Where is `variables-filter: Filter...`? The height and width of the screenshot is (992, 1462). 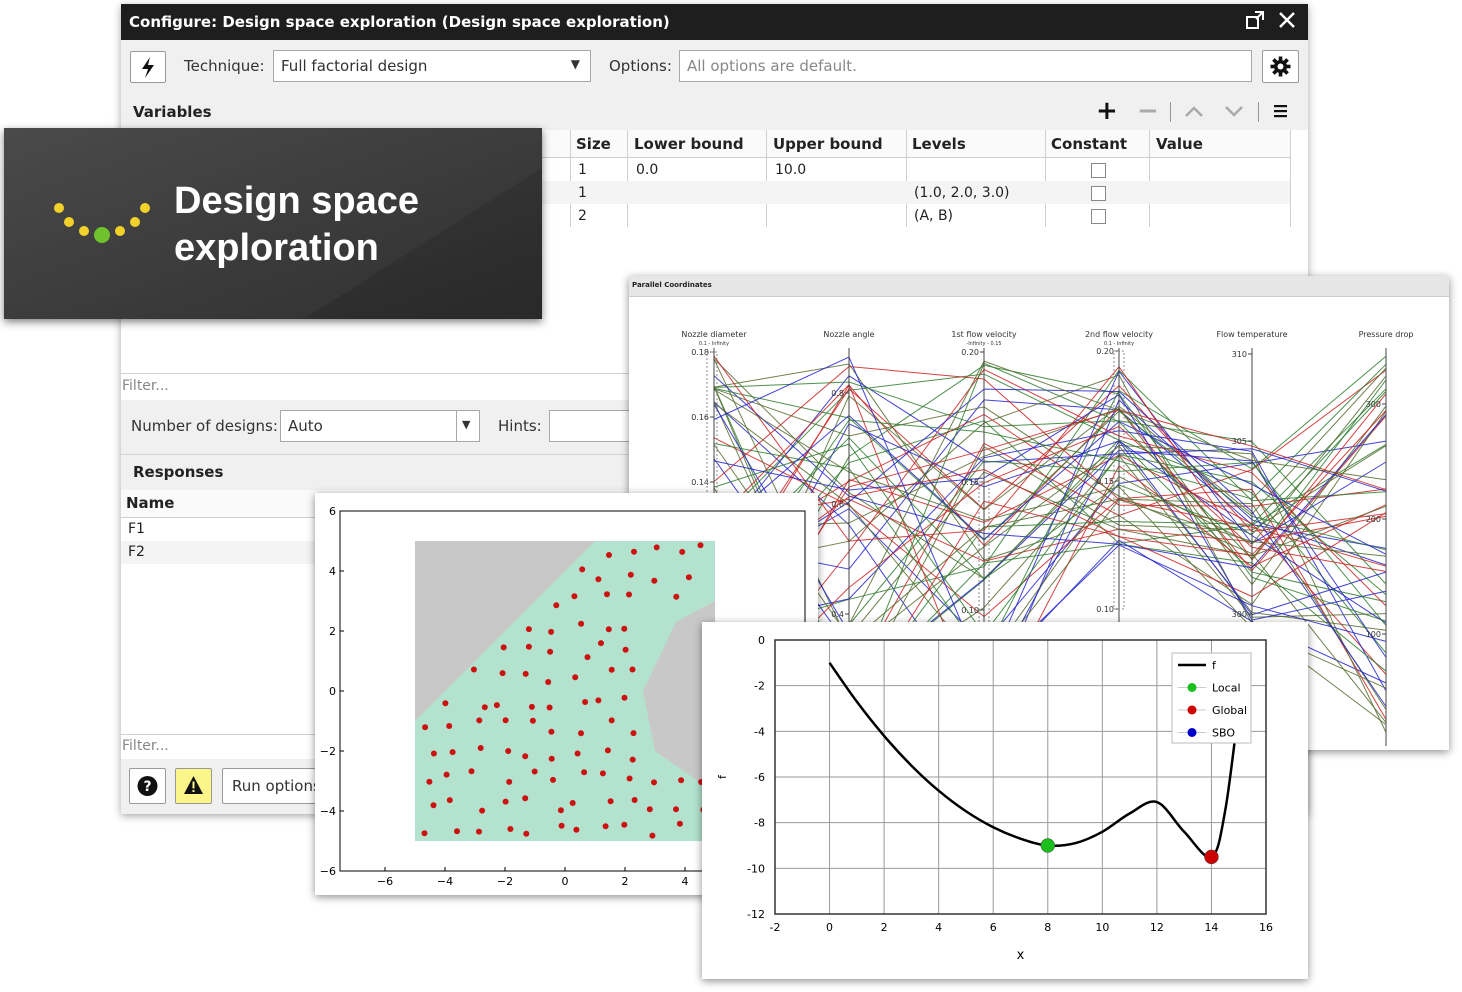
variables-filter: Filter... is located at coordinates (381, 387).